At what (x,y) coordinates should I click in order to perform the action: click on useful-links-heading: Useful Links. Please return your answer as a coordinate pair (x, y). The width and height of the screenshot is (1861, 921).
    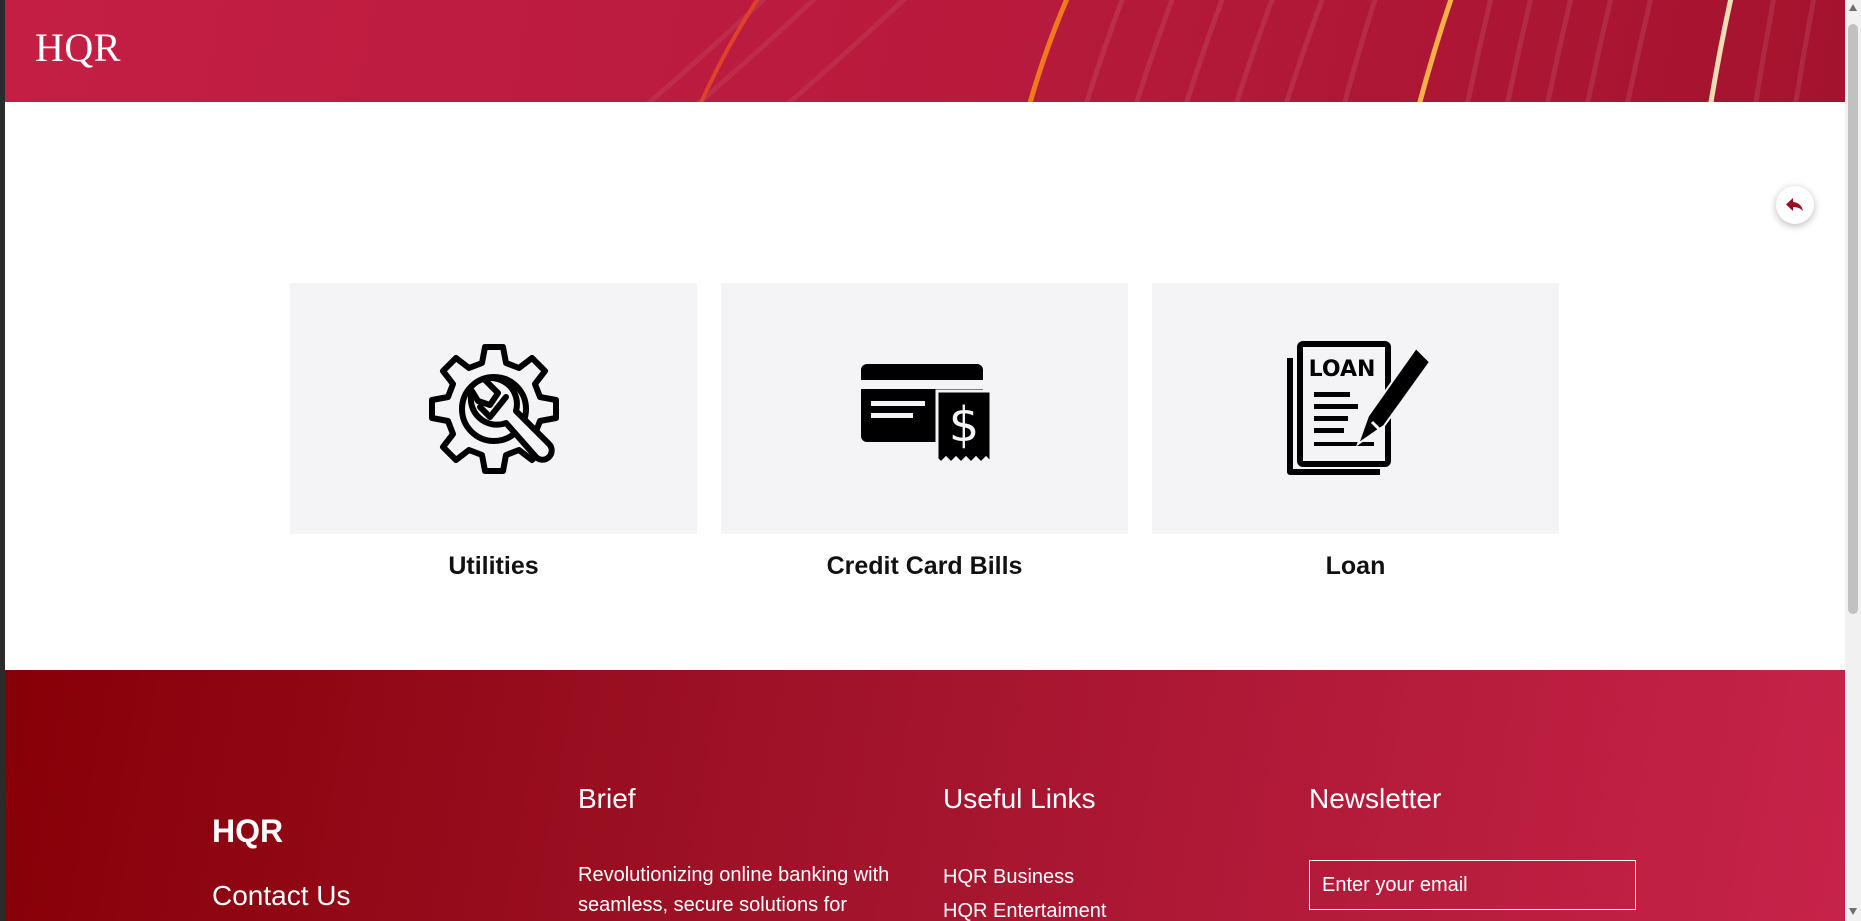
    Looking at the image, I should click on (1019, 798).